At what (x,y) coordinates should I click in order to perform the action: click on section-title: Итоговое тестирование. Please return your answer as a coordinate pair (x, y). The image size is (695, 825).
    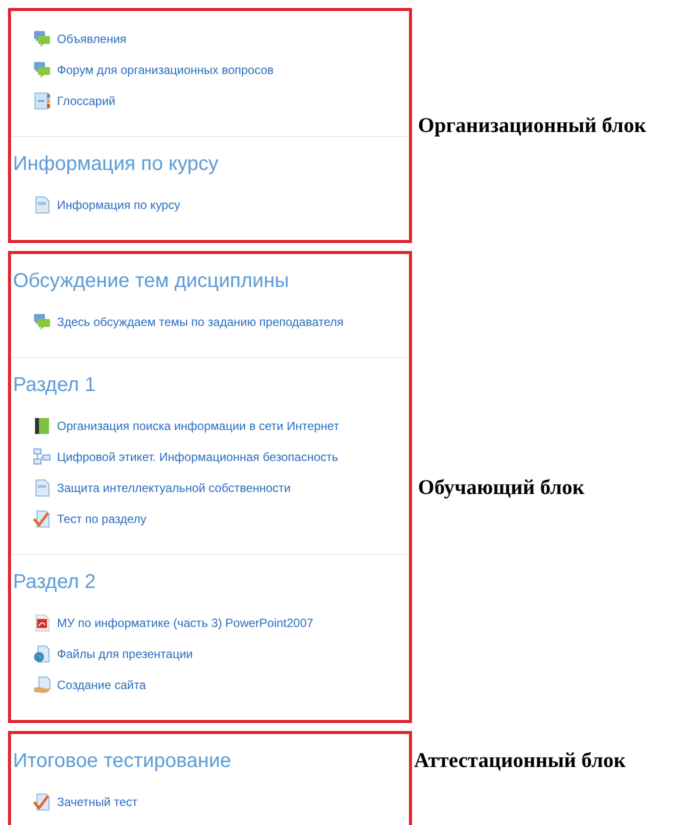
    Looking at the image, I should click on (122, 761).